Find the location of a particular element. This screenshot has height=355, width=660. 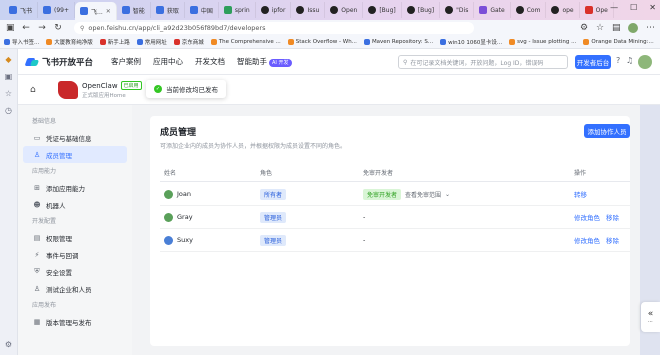

collapse-panel-button: « ⋯ is located at coordinates (650, 317).